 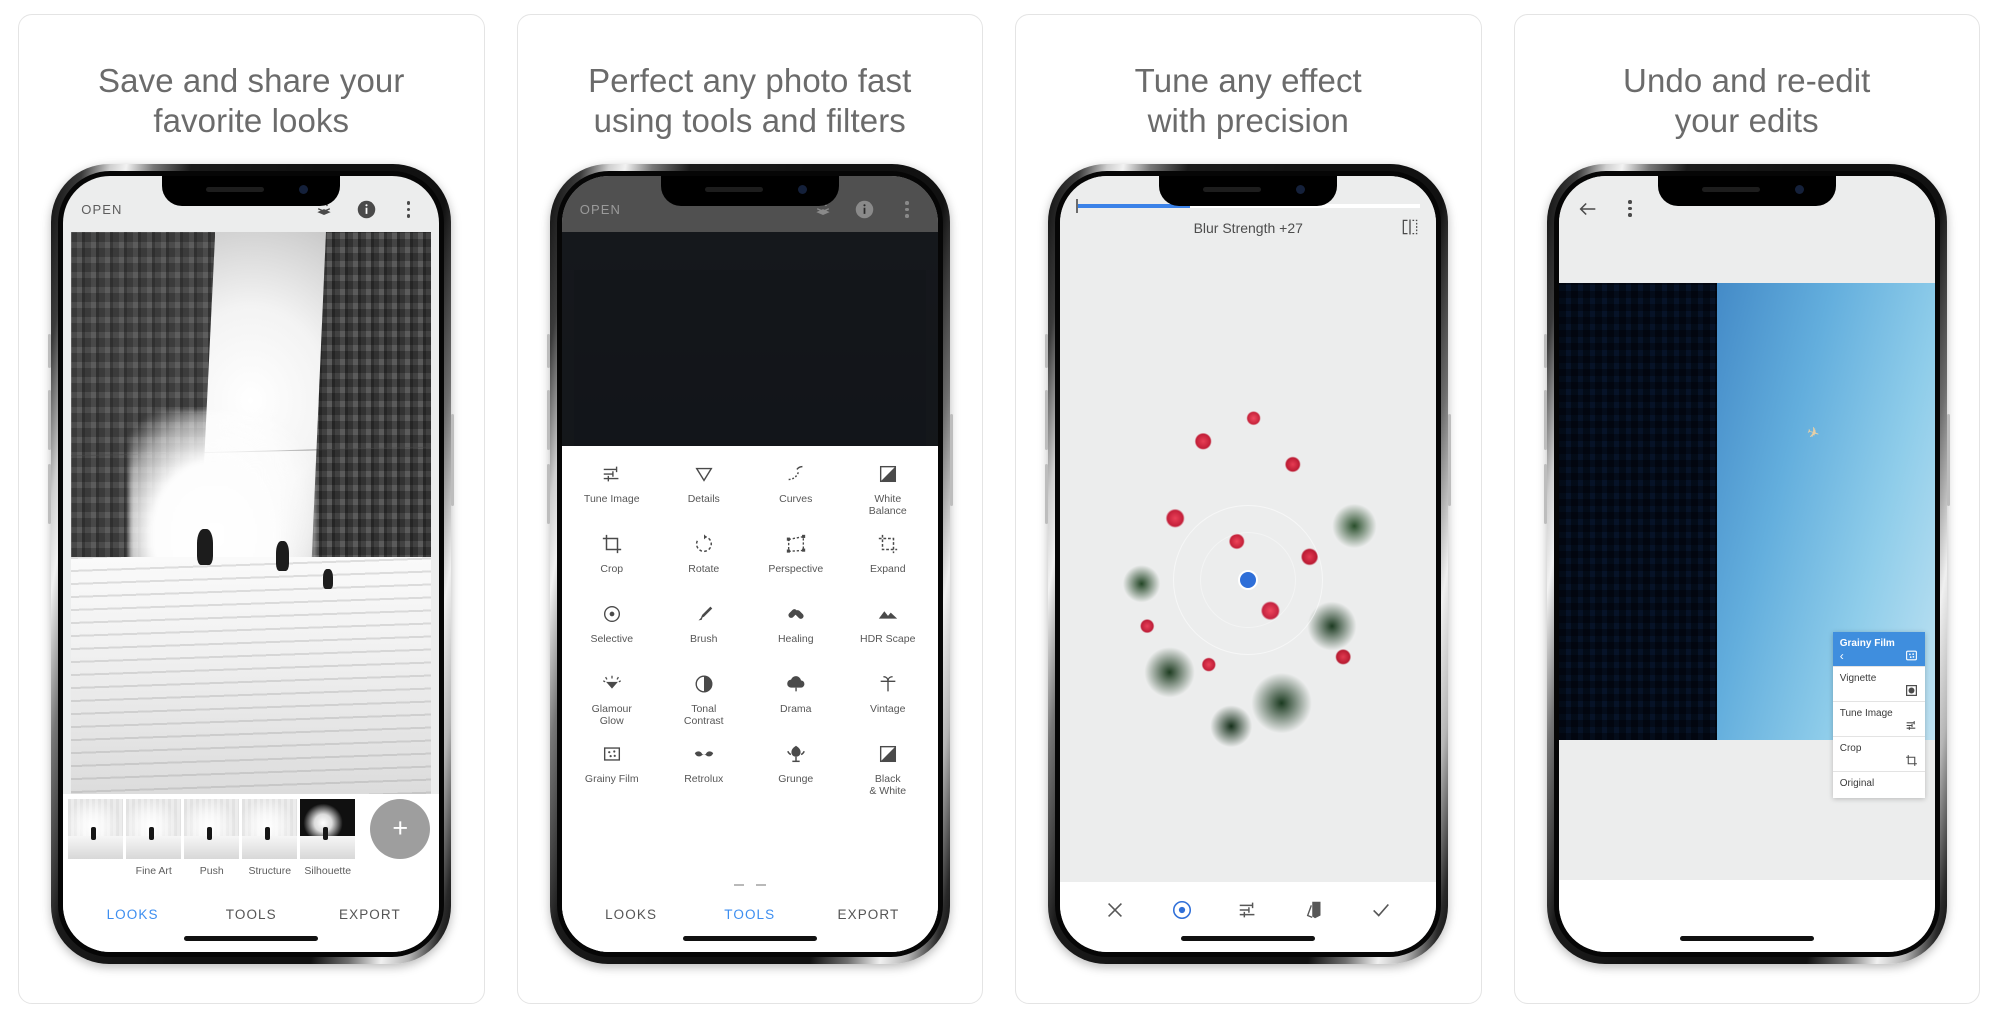 What do you see at coordinates (1878, 784) in the screenshot?
I see `edit-stack-item-original: Original` at bounding box center [1878, 784].